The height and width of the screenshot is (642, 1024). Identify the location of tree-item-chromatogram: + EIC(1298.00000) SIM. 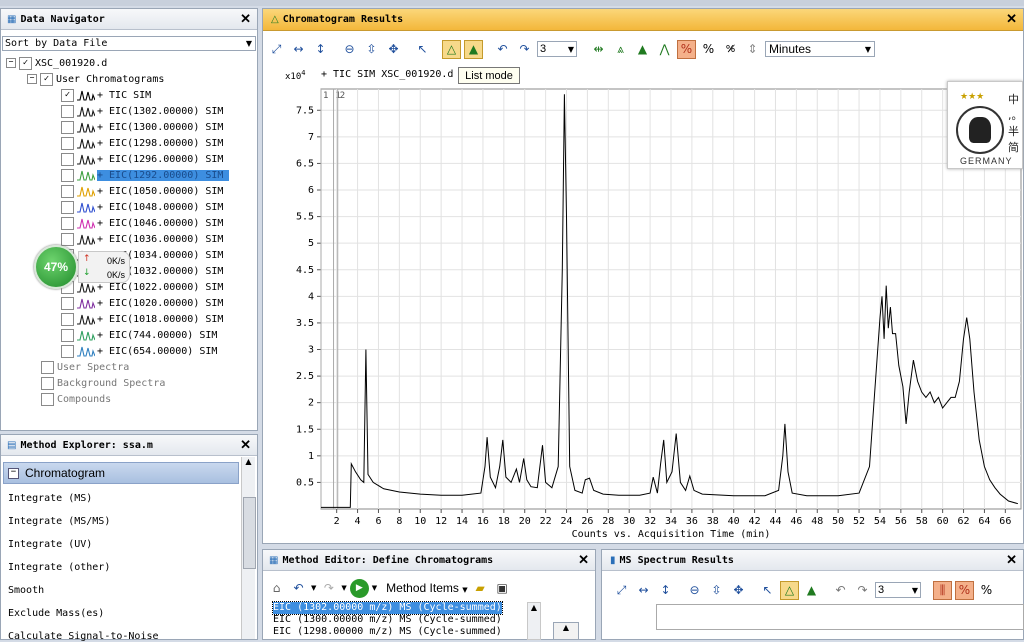
(142, 143).